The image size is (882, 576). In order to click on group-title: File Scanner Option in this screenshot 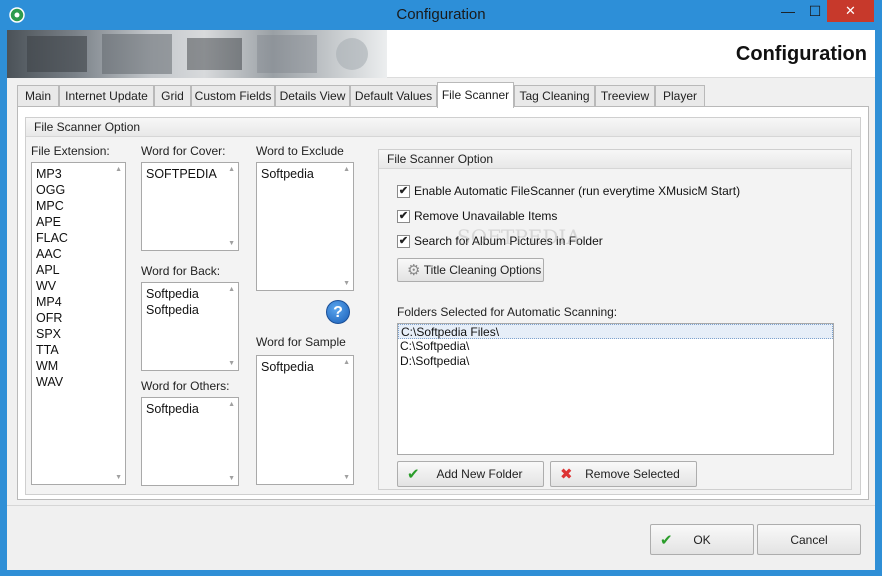, I will do `click(443, 127)`.